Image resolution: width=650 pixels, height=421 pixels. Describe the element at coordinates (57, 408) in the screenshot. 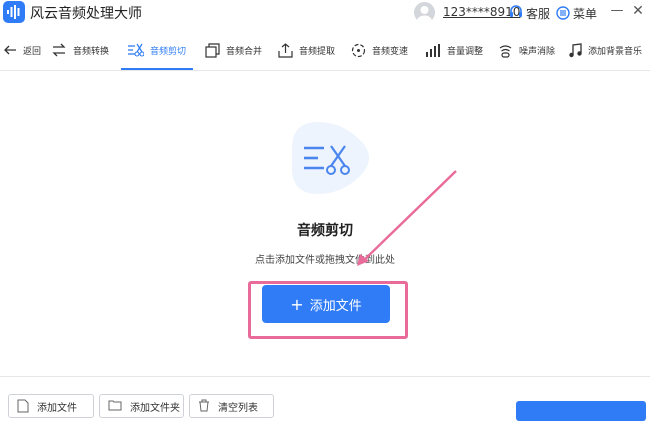

I see `add-file-bottom-label: 添加文件` at that location.